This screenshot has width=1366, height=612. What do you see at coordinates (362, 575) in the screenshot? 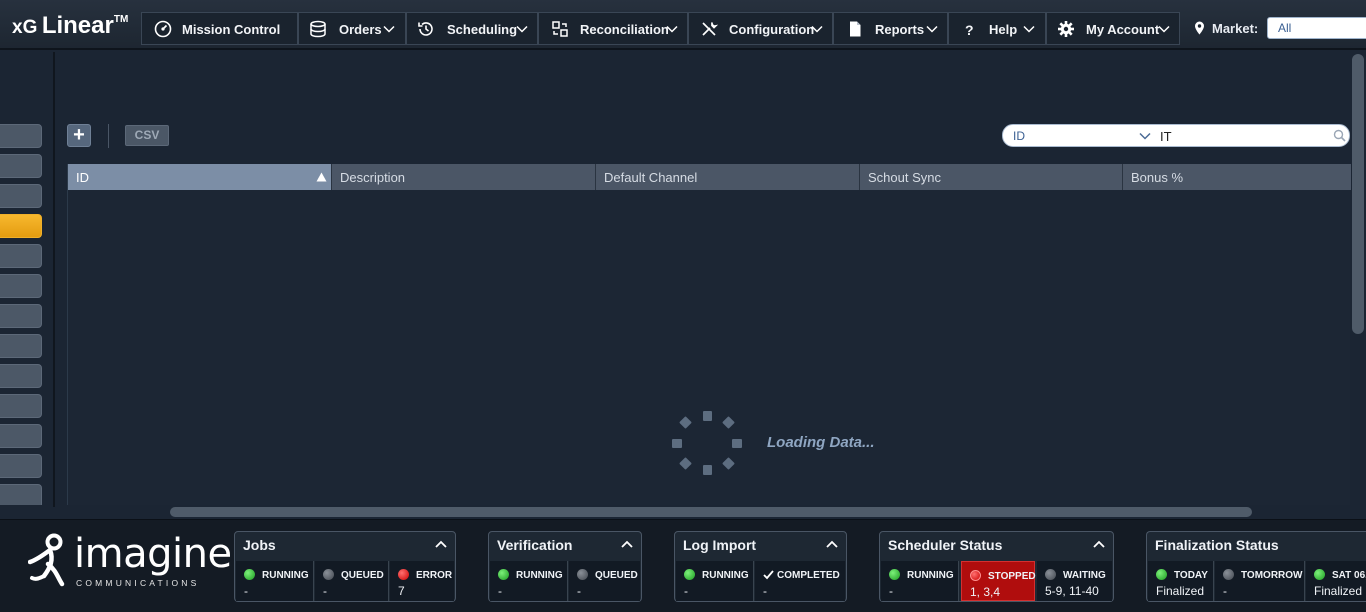
I see `cell-label: QUEUED` at bounding box center [362, 575].